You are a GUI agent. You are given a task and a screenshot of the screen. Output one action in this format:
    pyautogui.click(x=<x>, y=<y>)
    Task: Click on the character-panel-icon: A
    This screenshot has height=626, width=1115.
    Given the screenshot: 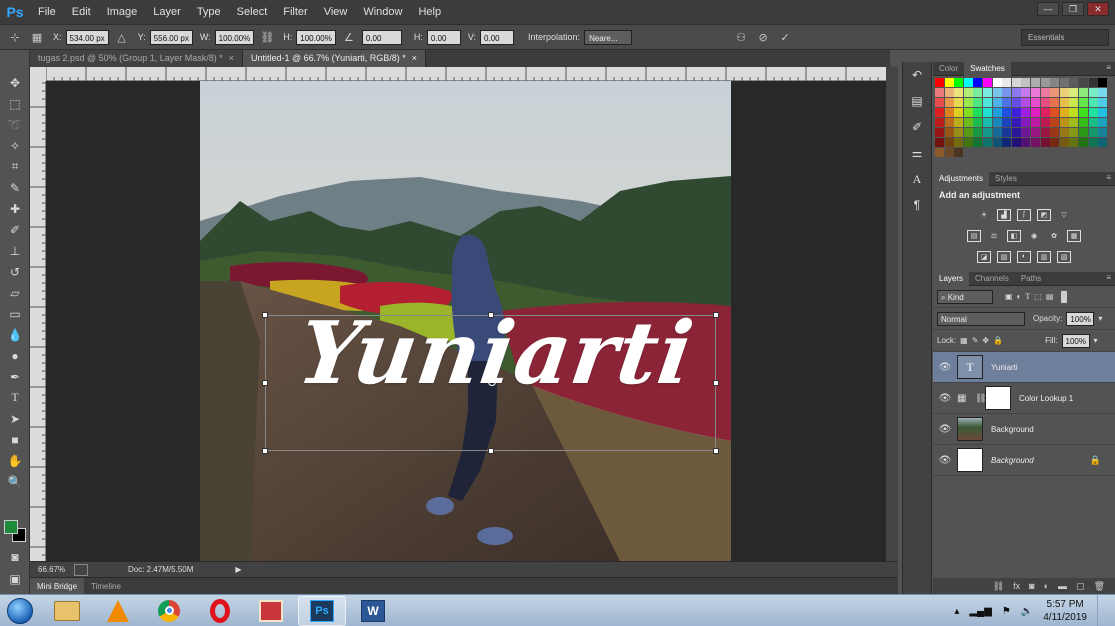 What is the action you would take?
    pyautogui.click(x=917, y=179)
    